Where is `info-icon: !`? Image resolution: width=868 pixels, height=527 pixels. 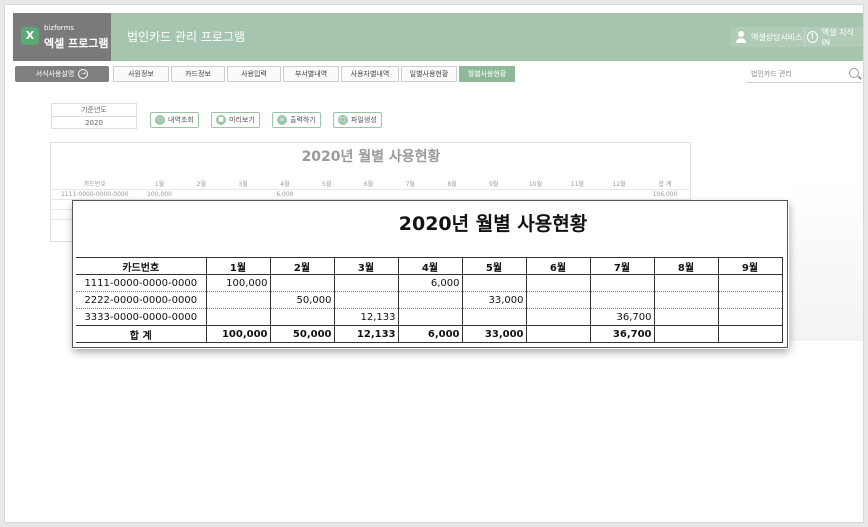 info-icon: ! is located at coordinates (812, 37).